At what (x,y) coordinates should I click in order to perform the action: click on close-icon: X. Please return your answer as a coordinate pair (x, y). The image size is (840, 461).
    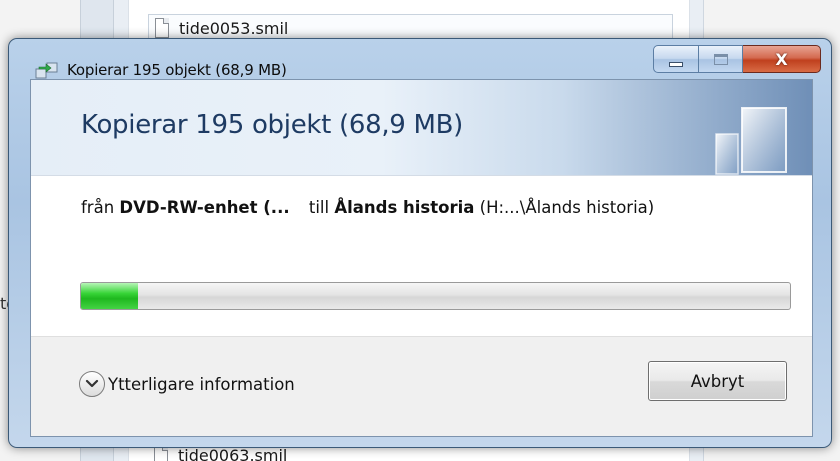
    Looking at the image, I should click on (781, 59).